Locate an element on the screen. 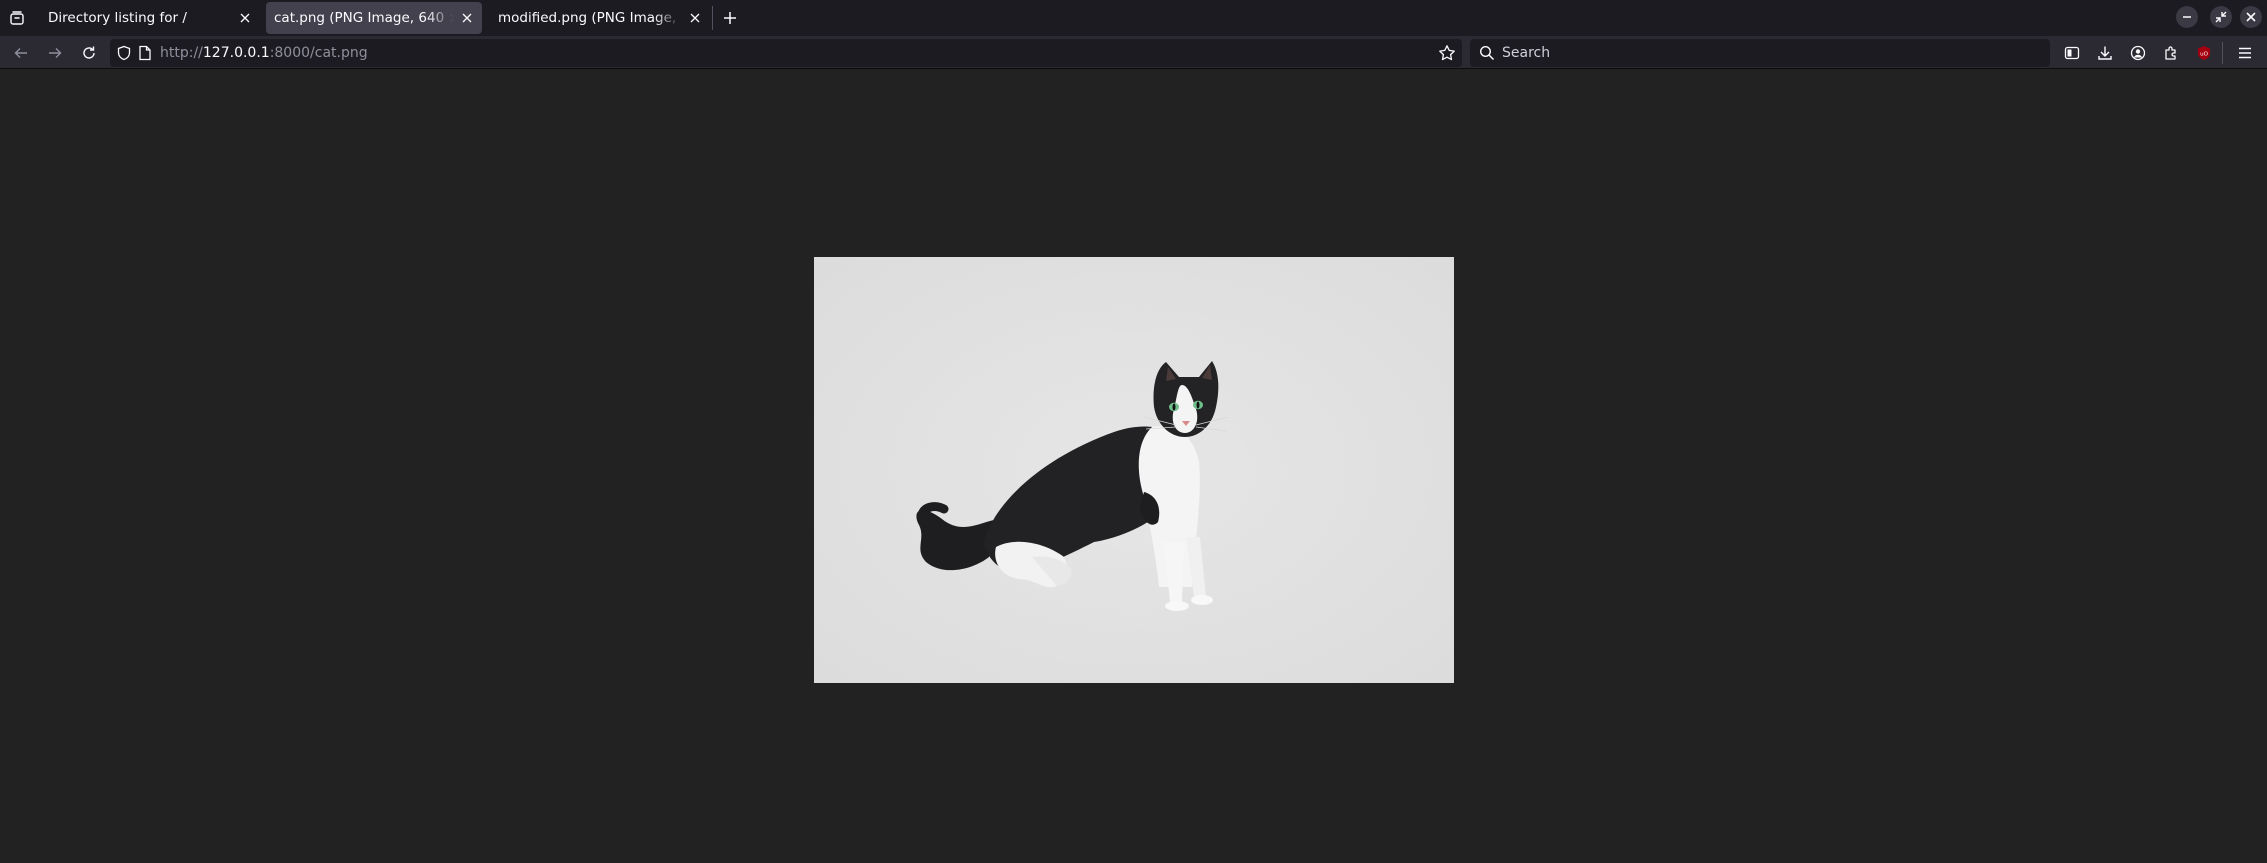  search-bar: Search is located at coordinates (1760, 53).